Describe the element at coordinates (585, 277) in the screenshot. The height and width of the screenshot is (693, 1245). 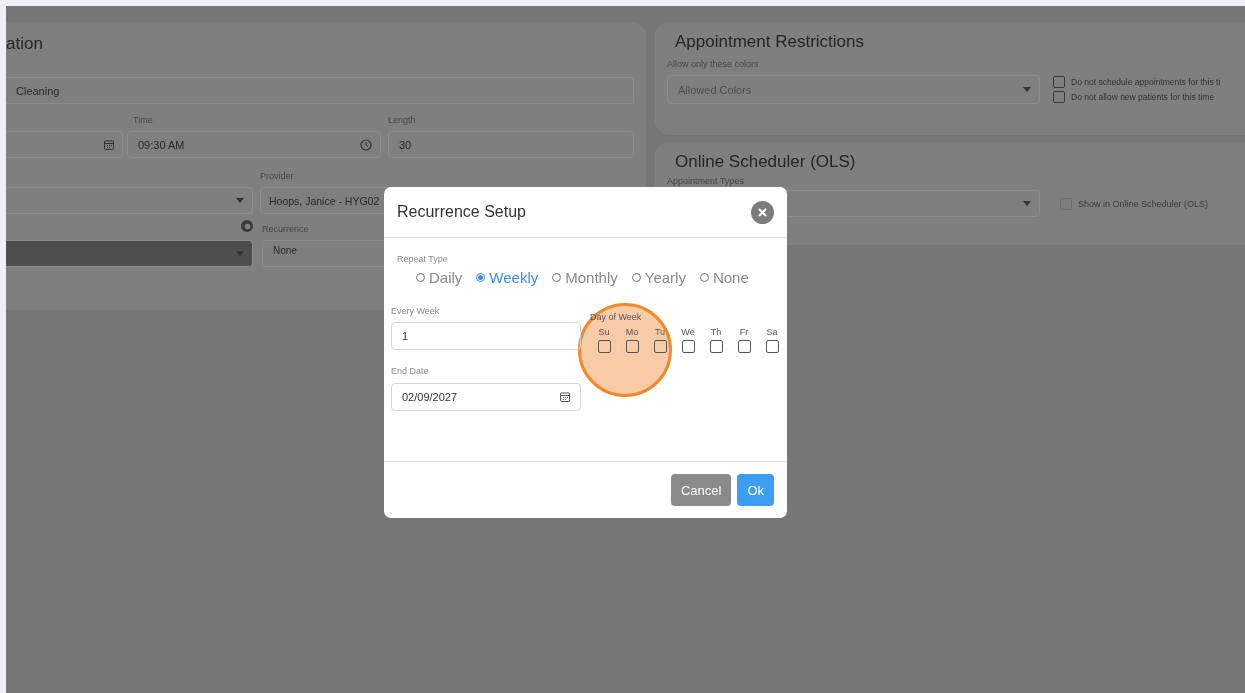
I see `radio-option: Monthly` at that location.